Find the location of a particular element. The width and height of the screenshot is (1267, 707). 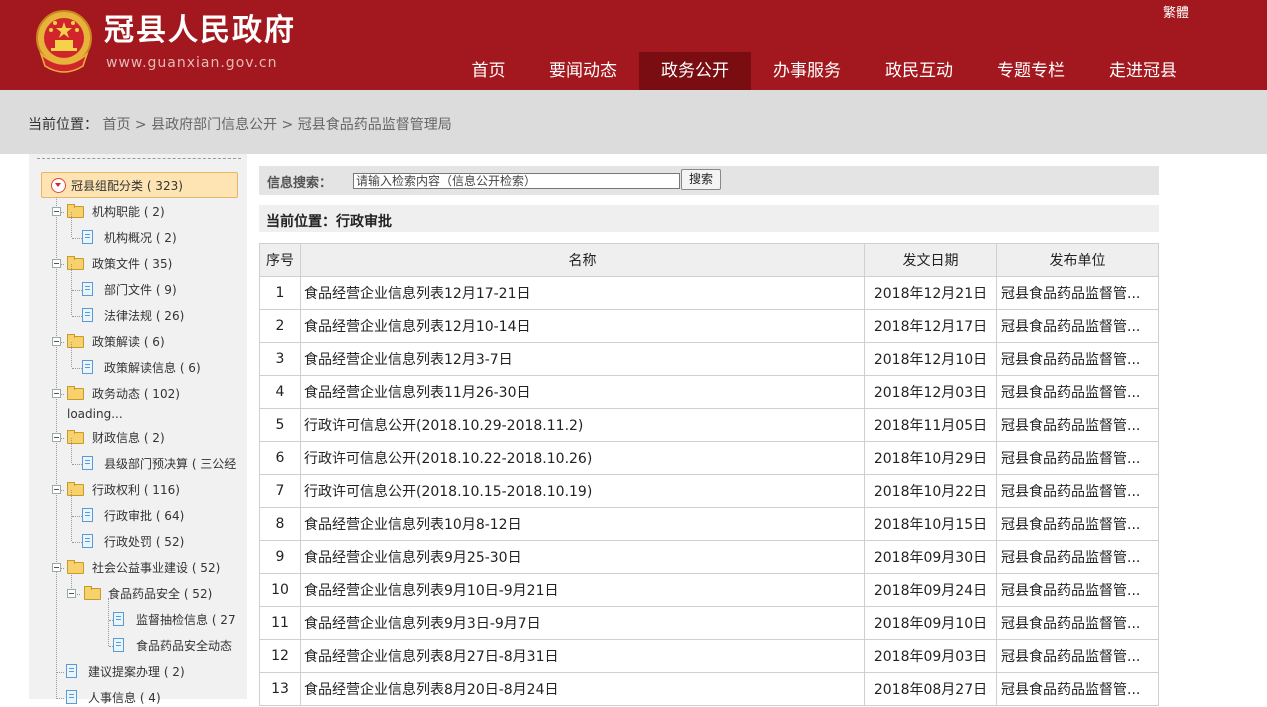

sidebar-tree-item-label: 政策文件 ( 35) is located at coordinates (132, 264).